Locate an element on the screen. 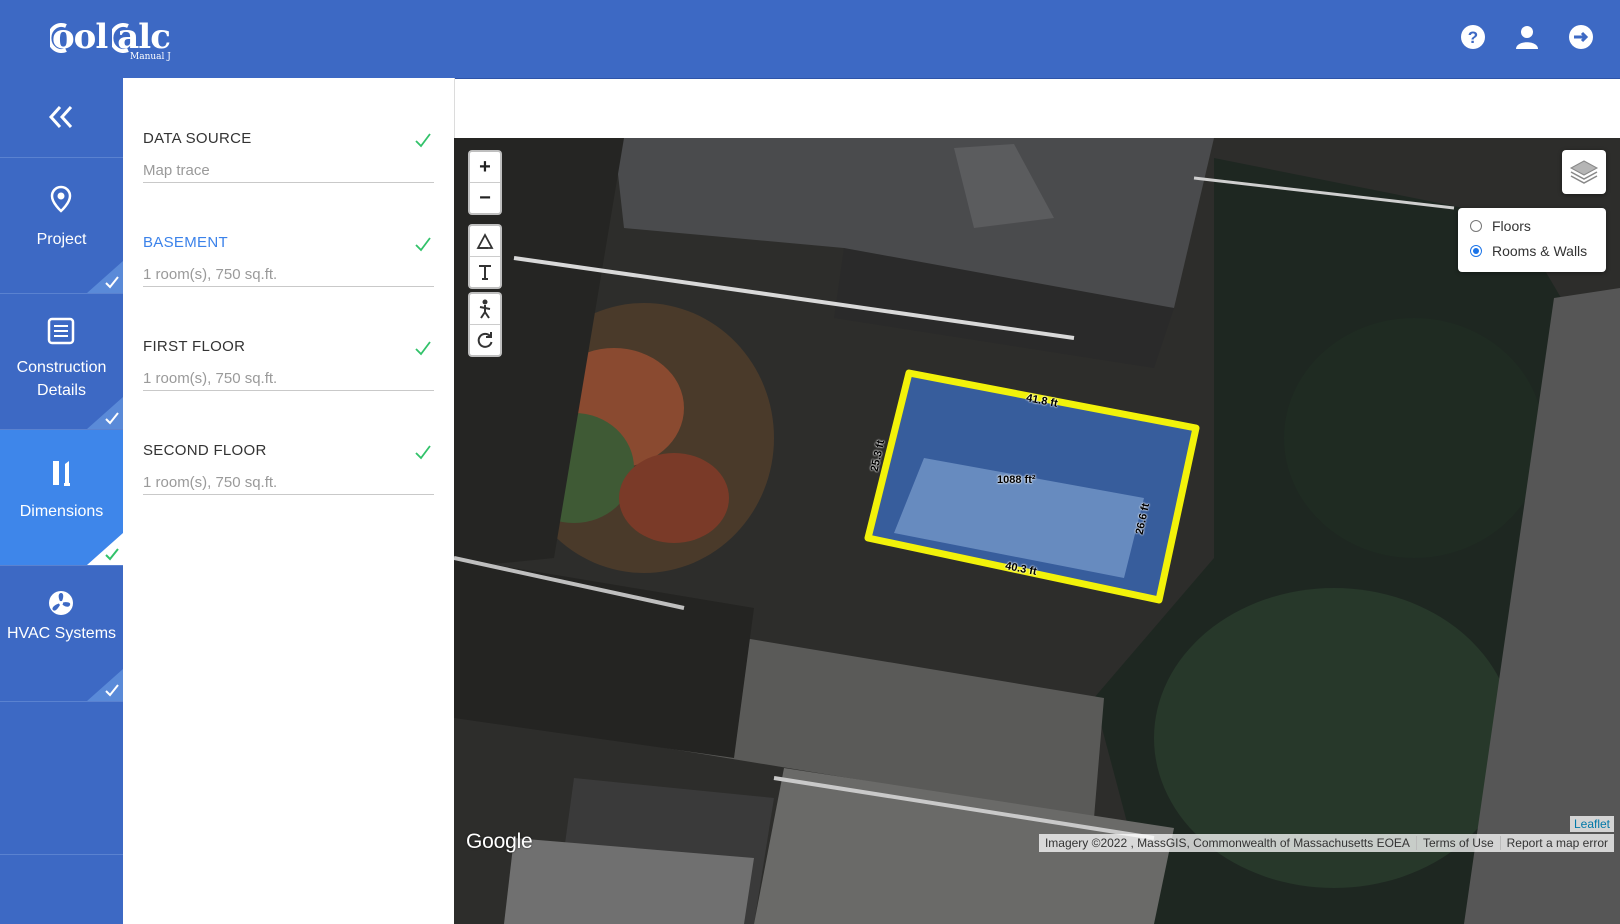 The width and height of the screenshot is (1620, 924). nav-label-dimensions: Dimensions is located at coordinates (61, 511).